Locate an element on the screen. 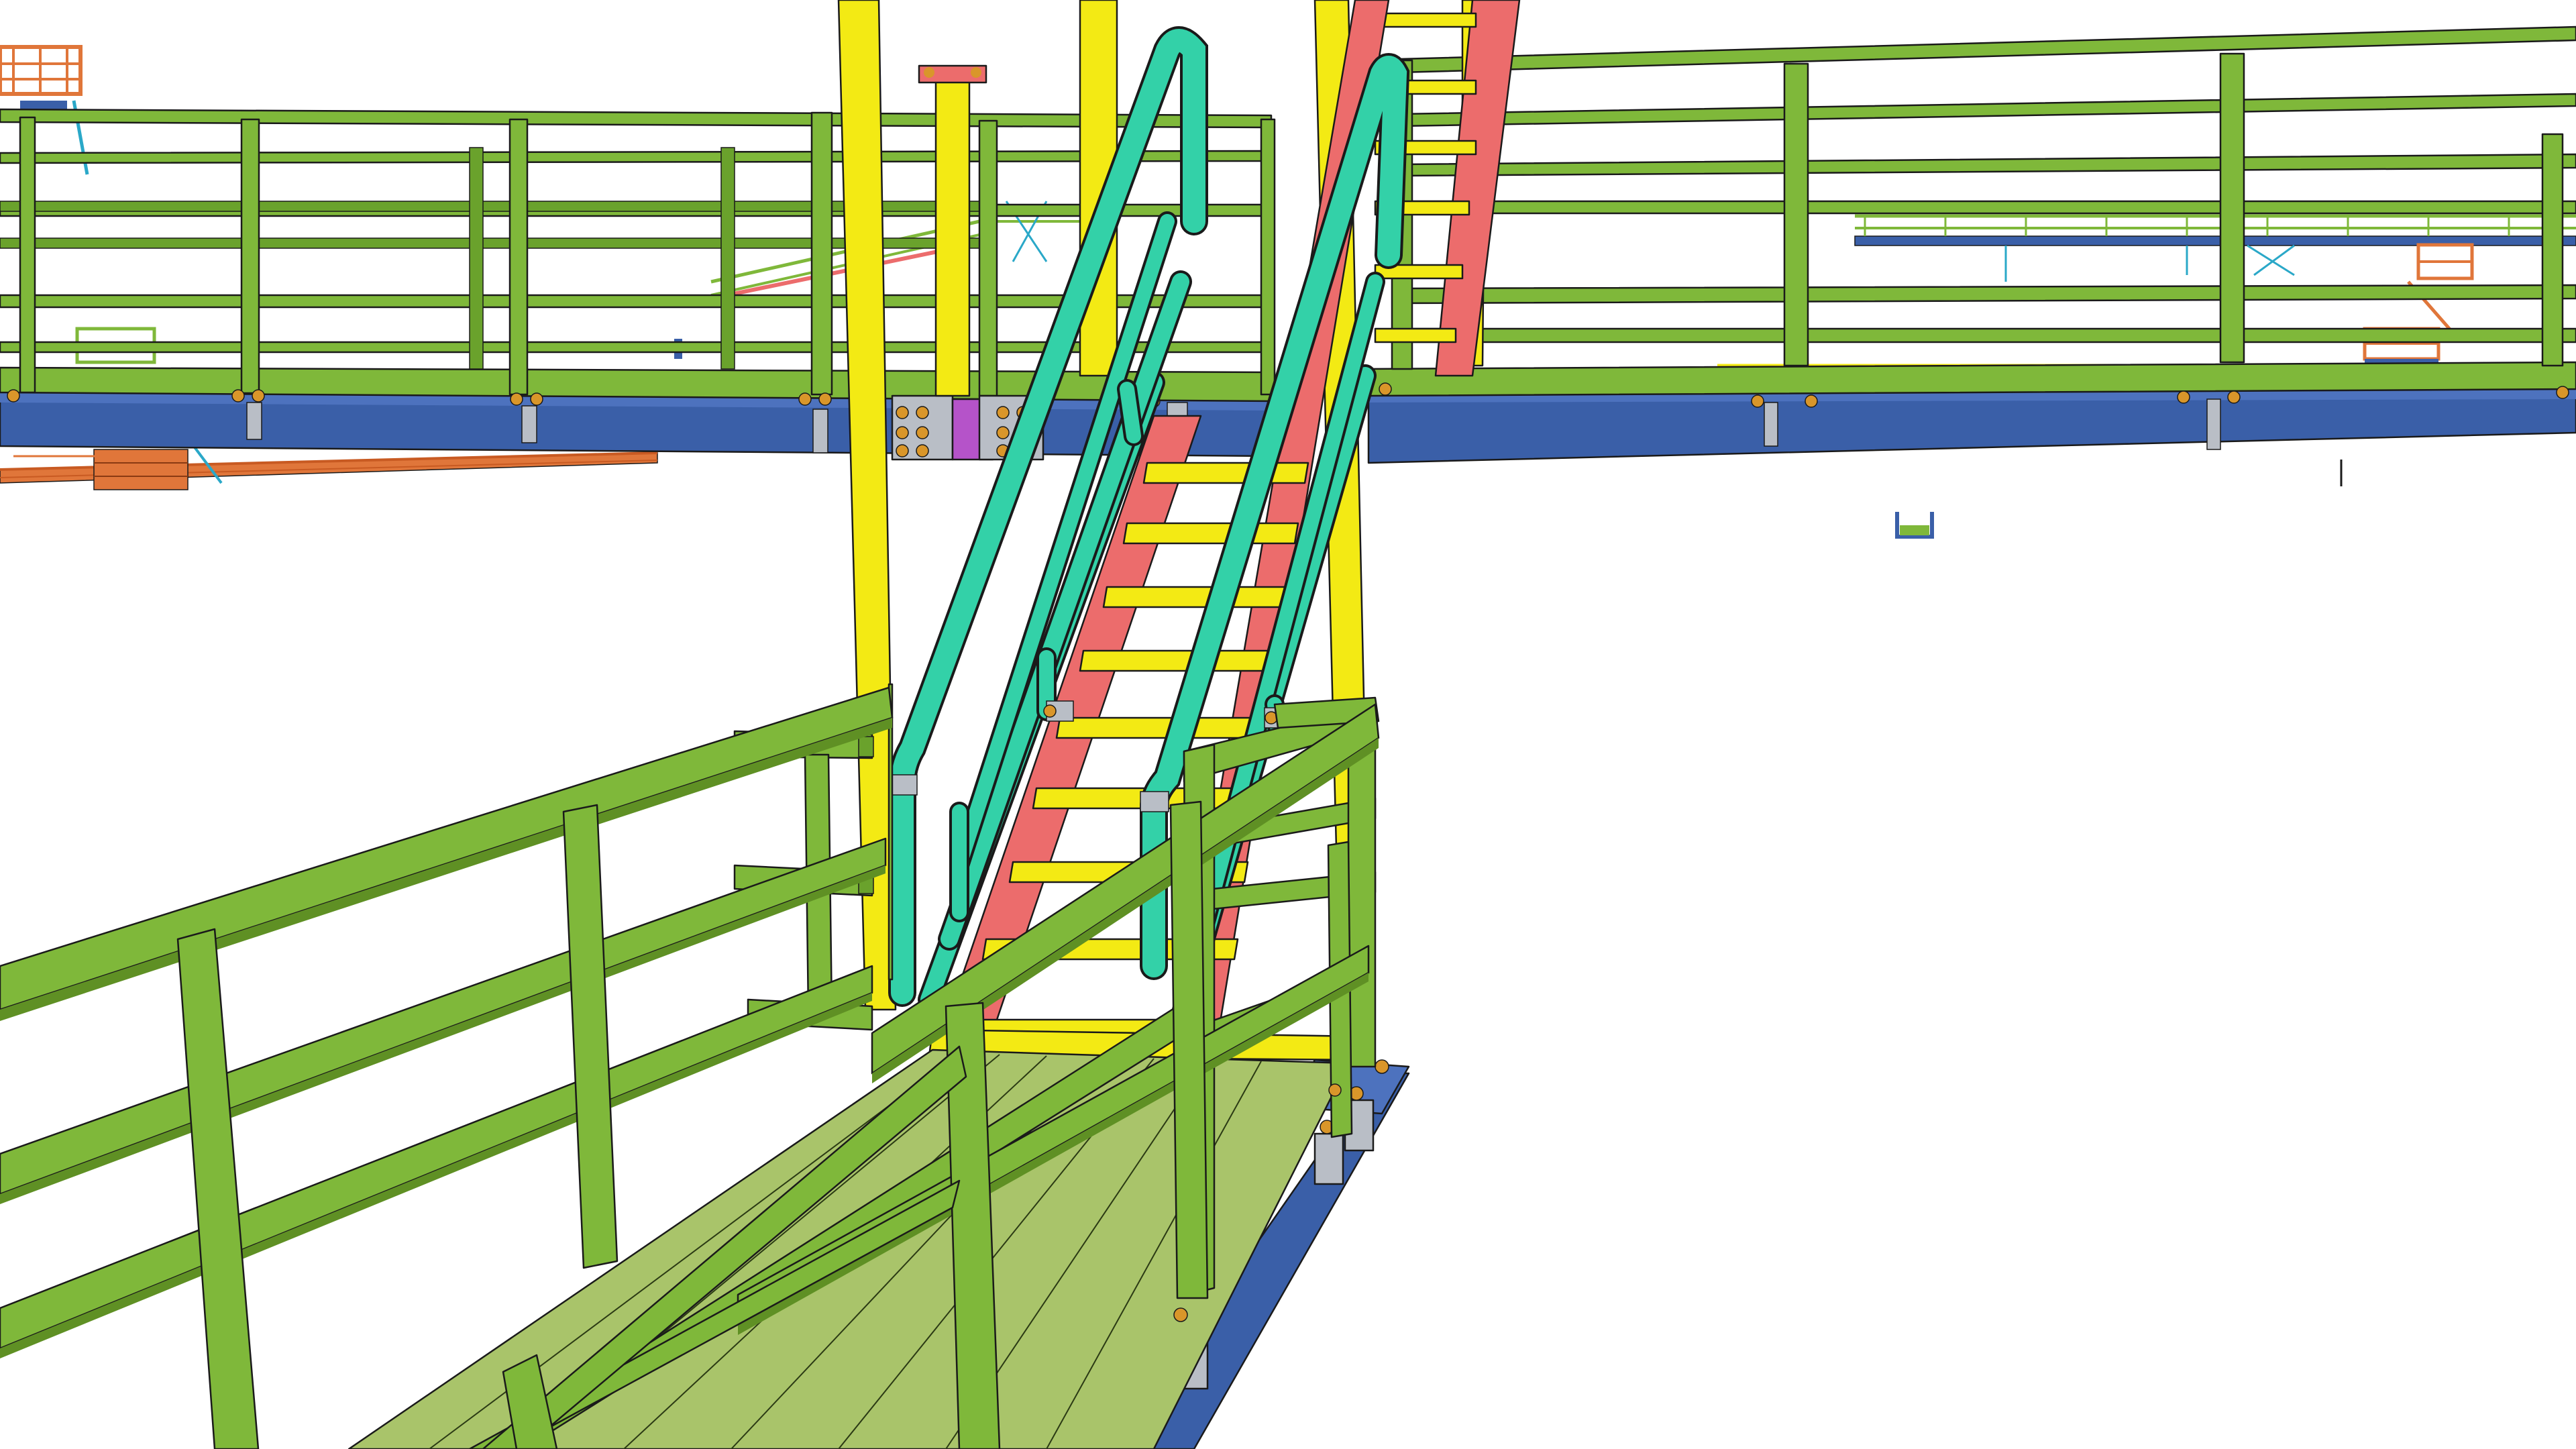 The image size is (2576, 1449). walkway-right-toeboard is located at coordinates (1968, 379).